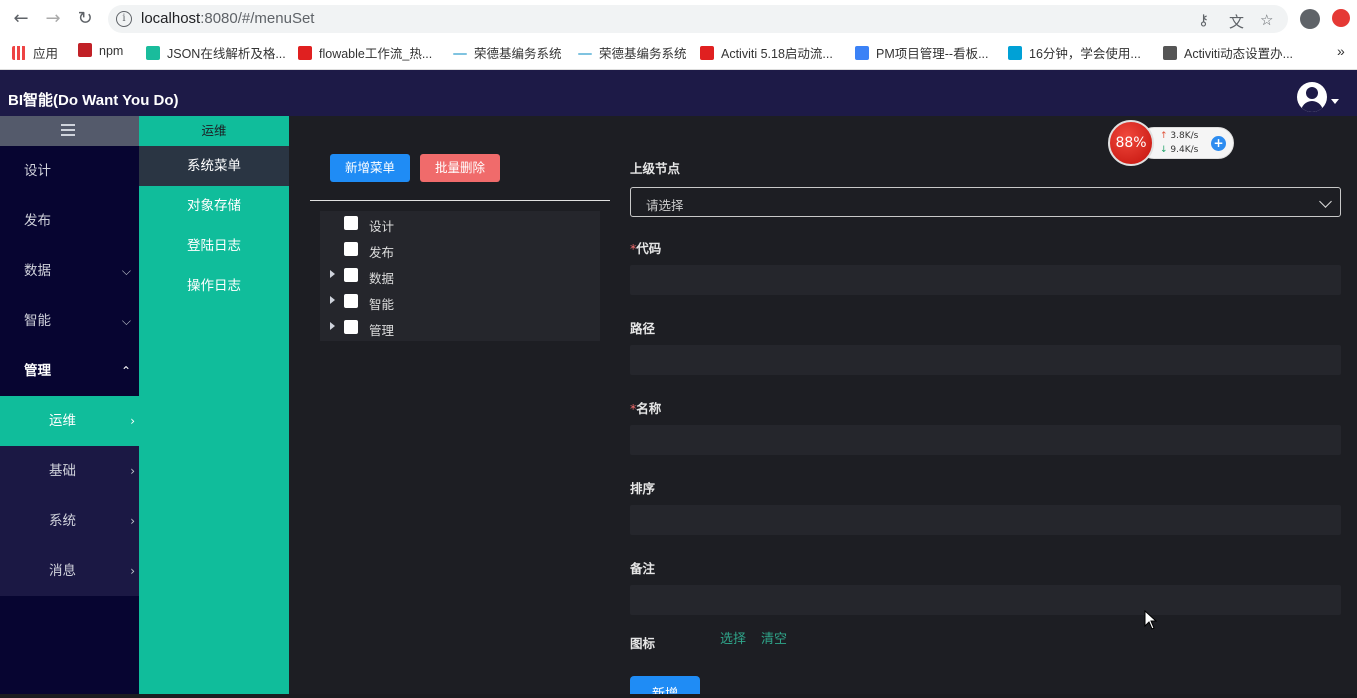  Describe the element at coordinates (69, 371) in the screenshot. I see `menu-item-manage: 管理 ⌃` at that location.